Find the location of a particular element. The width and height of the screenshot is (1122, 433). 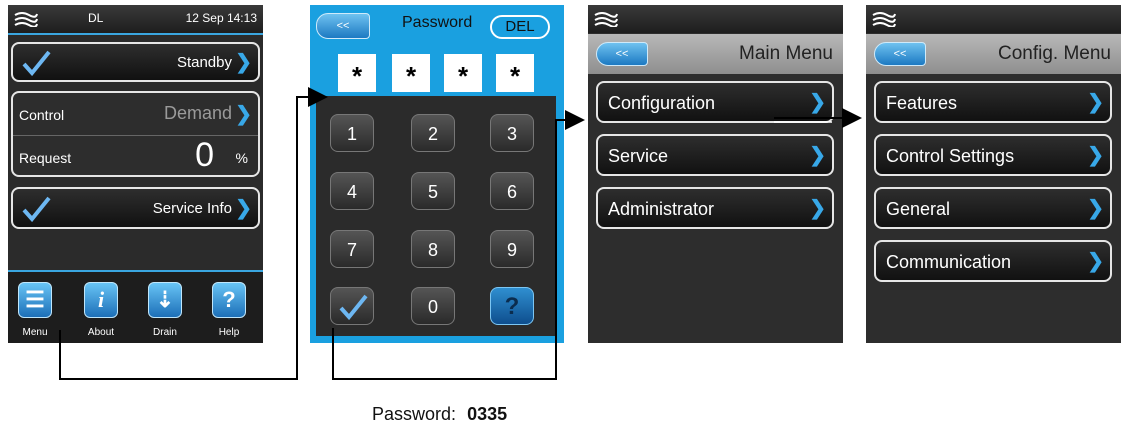

key-3: 3 is located at coordinates (512, 133).